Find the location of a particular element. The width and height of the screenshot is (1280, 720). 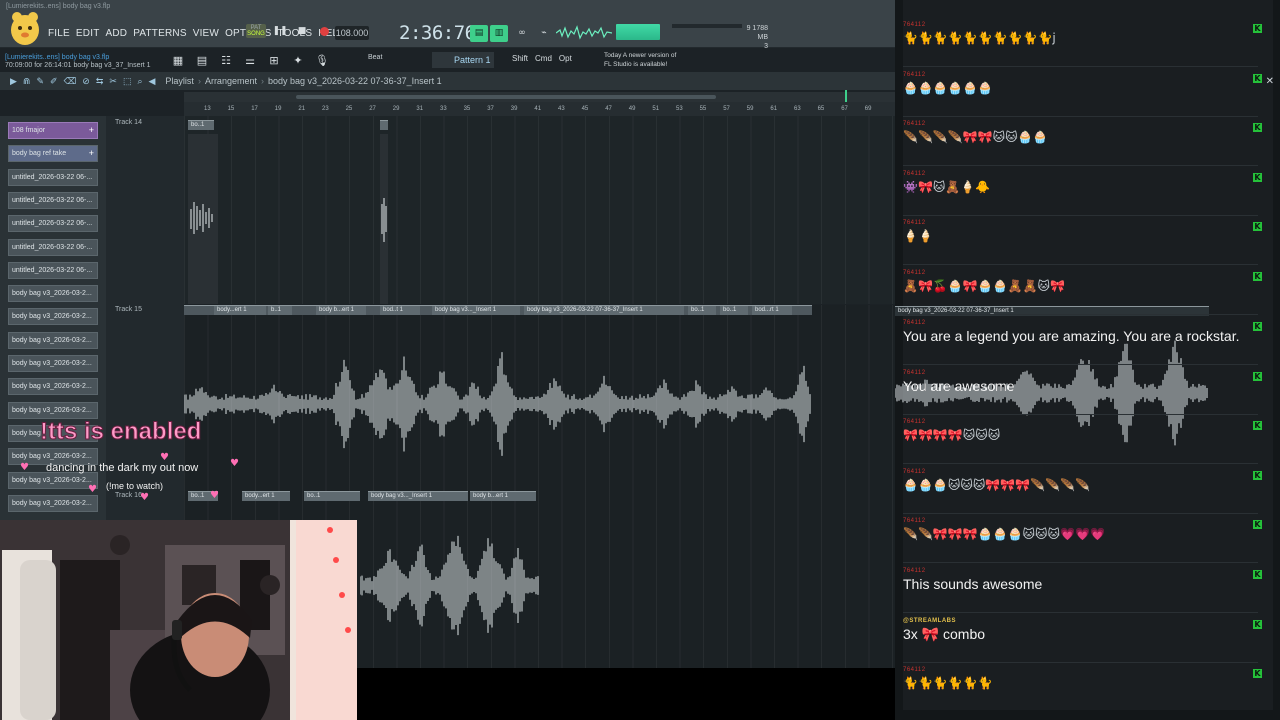

slice-icon: ✂ is located at coordinates (113, 81).